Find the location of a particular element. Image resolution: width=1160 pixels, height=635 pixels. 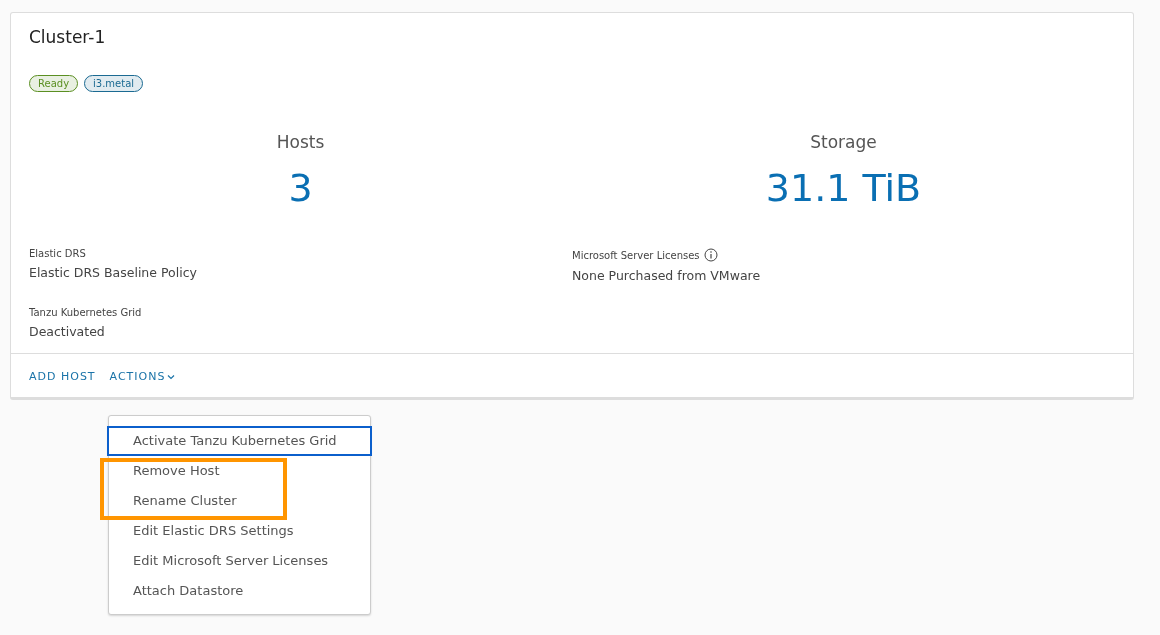

actions-dropdown: ACTIONS is located at coordinates (142, 376).